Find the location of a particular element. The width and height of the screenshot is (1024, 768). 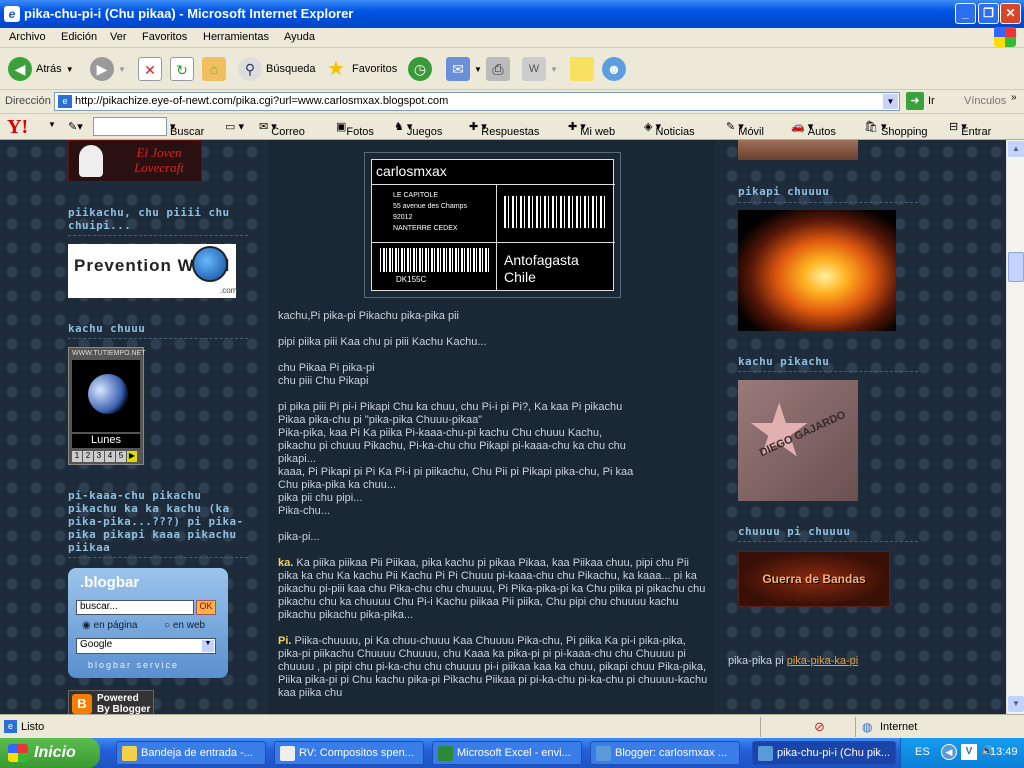

menu-ver: Ver is located at coordinates (118, 37).